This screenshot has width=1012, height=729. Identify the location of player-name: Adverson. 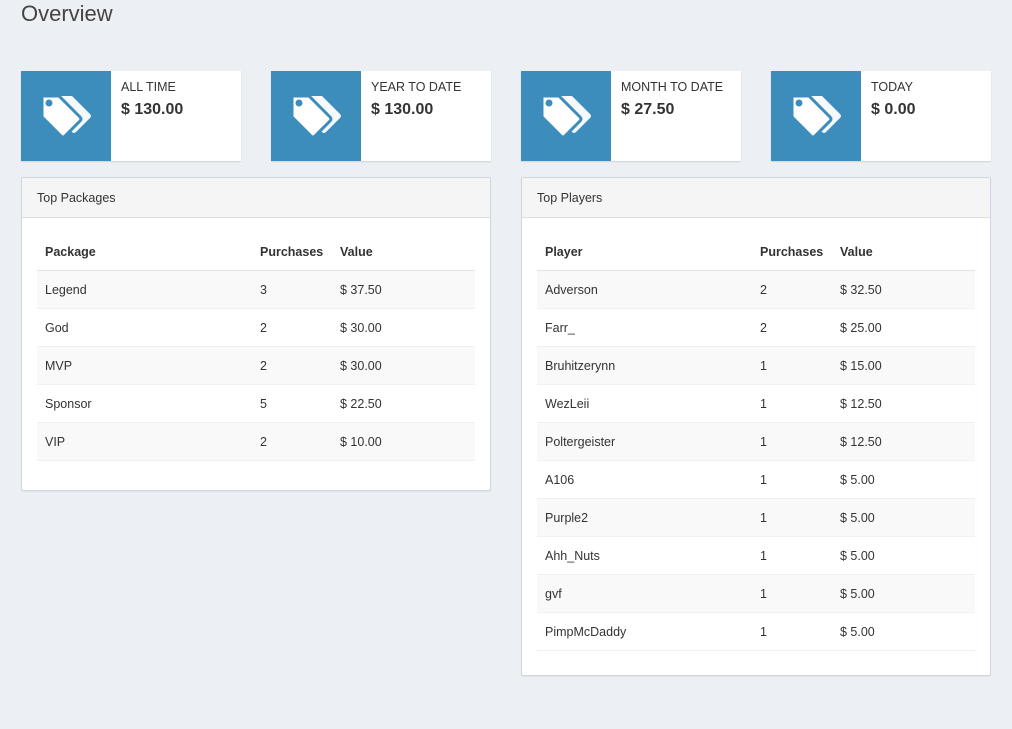
(644, 289).